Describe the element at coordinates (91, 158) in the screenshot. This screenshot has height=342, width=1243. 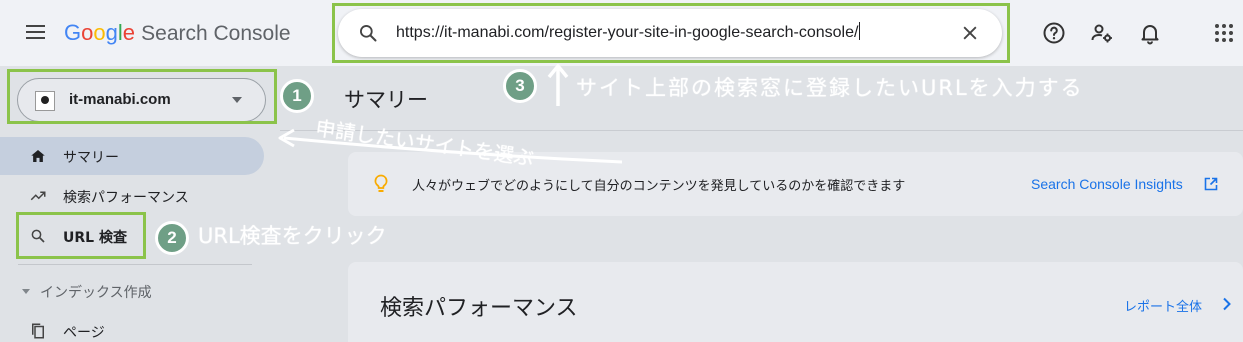
I see `sidebar-item-label: サマリー` at that location.